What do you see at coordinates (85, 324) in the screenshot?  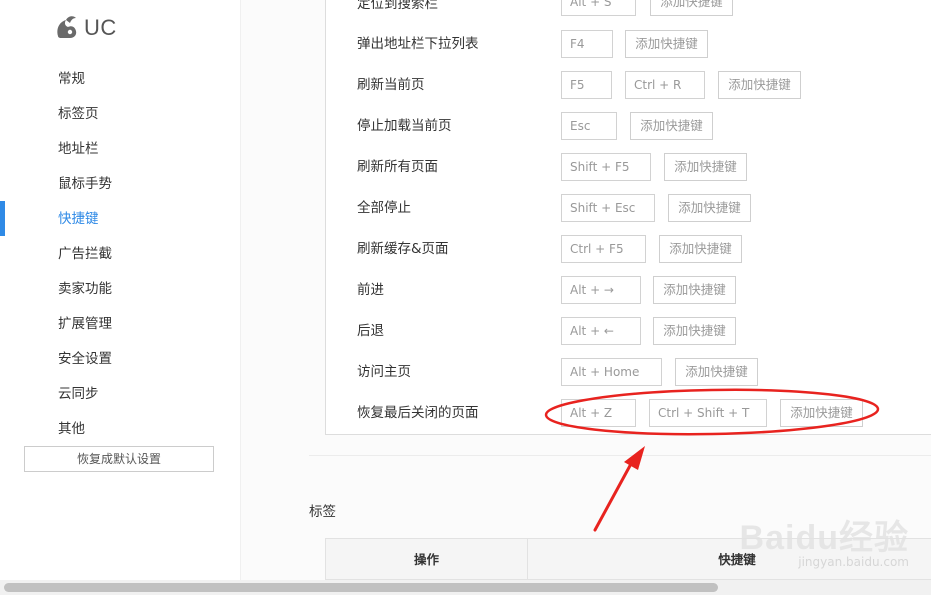 I see `sidebar-item-extensions: 扩展管理` at bounding box center [85, 324].